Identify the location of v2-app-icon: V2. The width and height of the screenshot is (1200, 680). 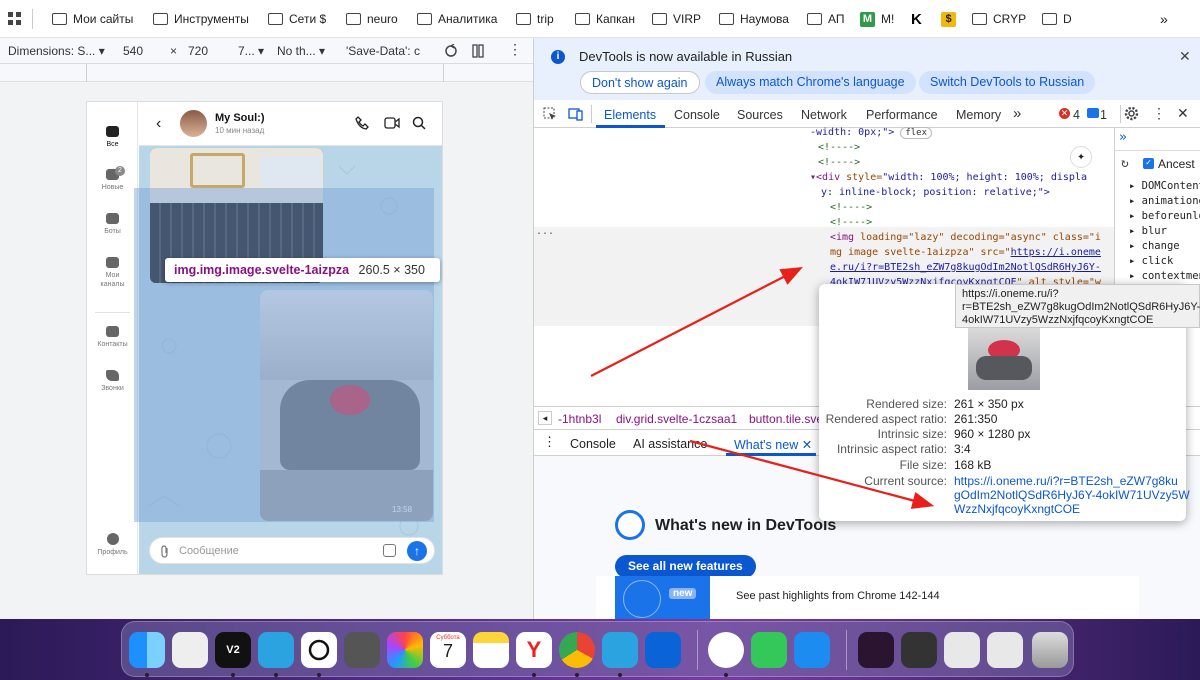
(233, 650).